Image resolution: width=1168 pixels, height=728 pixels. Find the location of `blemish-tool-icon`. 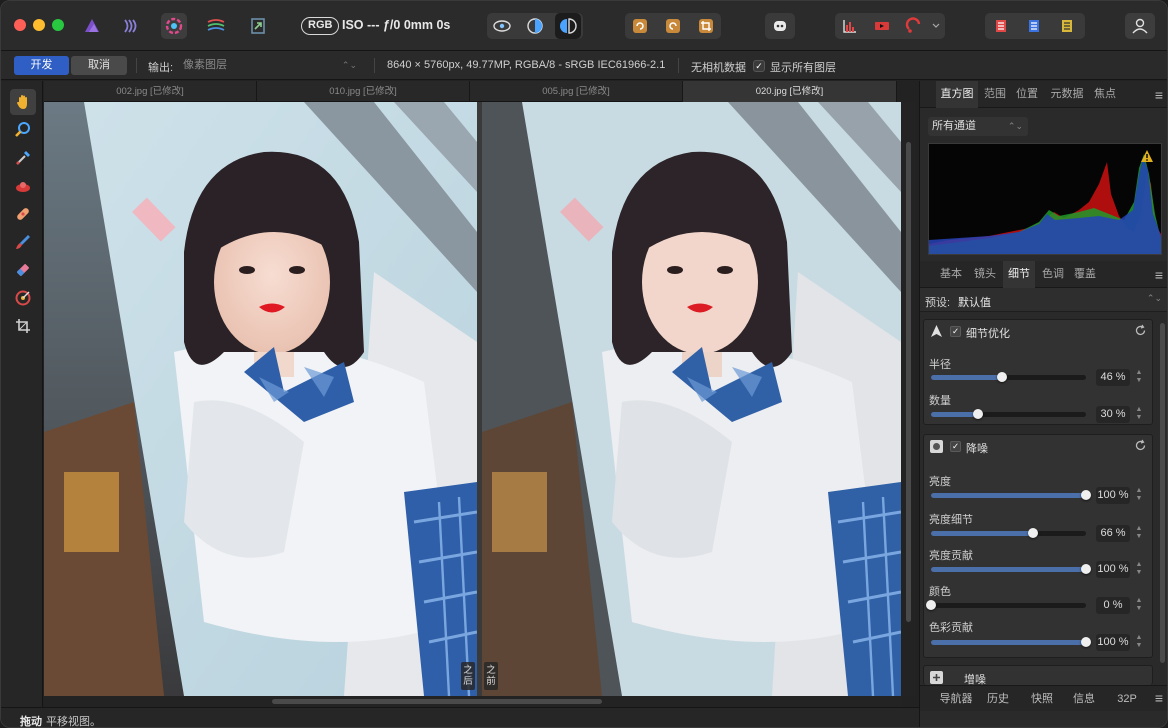

blemish-tool-icon is located at coordinates (23, 214).